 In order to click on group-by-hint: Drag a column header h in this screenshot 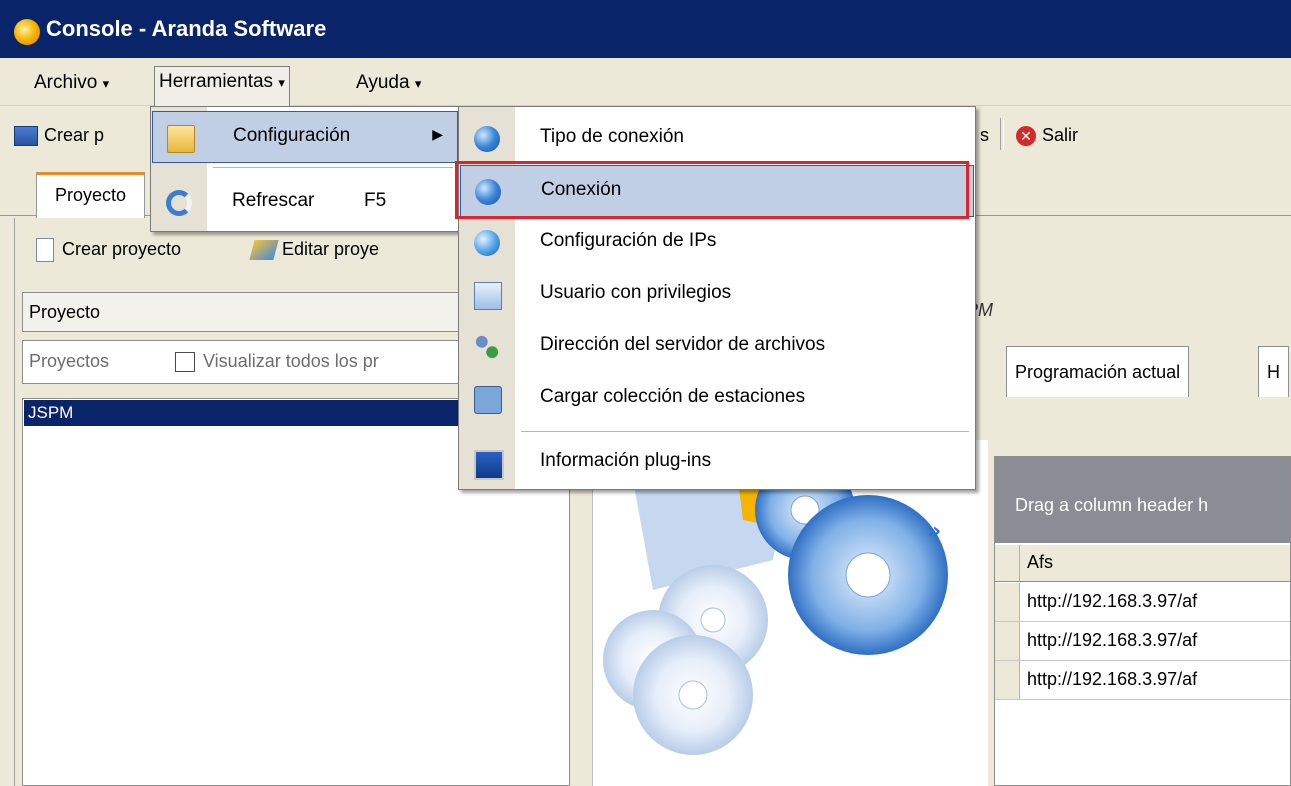, I will do `click(1142, 500)`.